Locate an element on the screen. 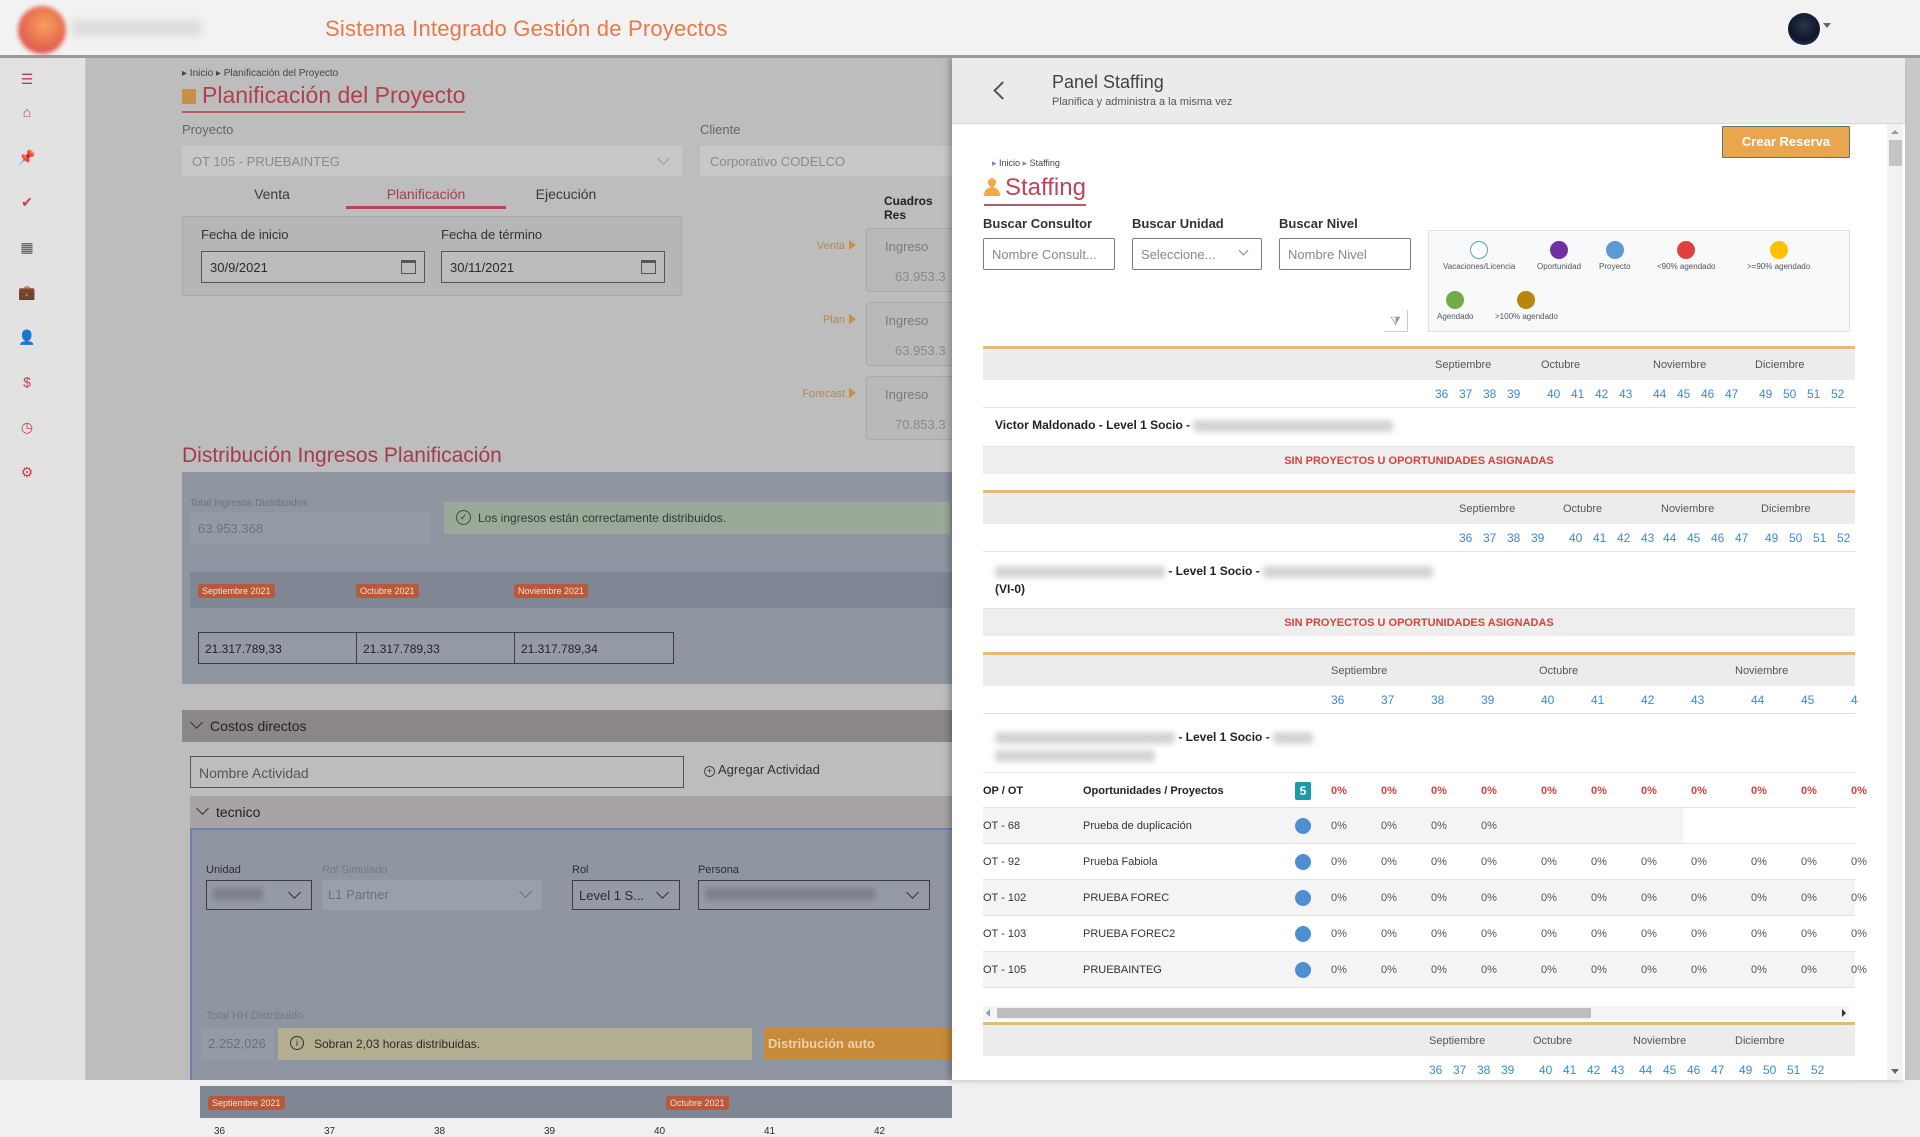 This screenshot has width=1920, height=1137. tab-venta: Venta is located at coordinates (272, 194).